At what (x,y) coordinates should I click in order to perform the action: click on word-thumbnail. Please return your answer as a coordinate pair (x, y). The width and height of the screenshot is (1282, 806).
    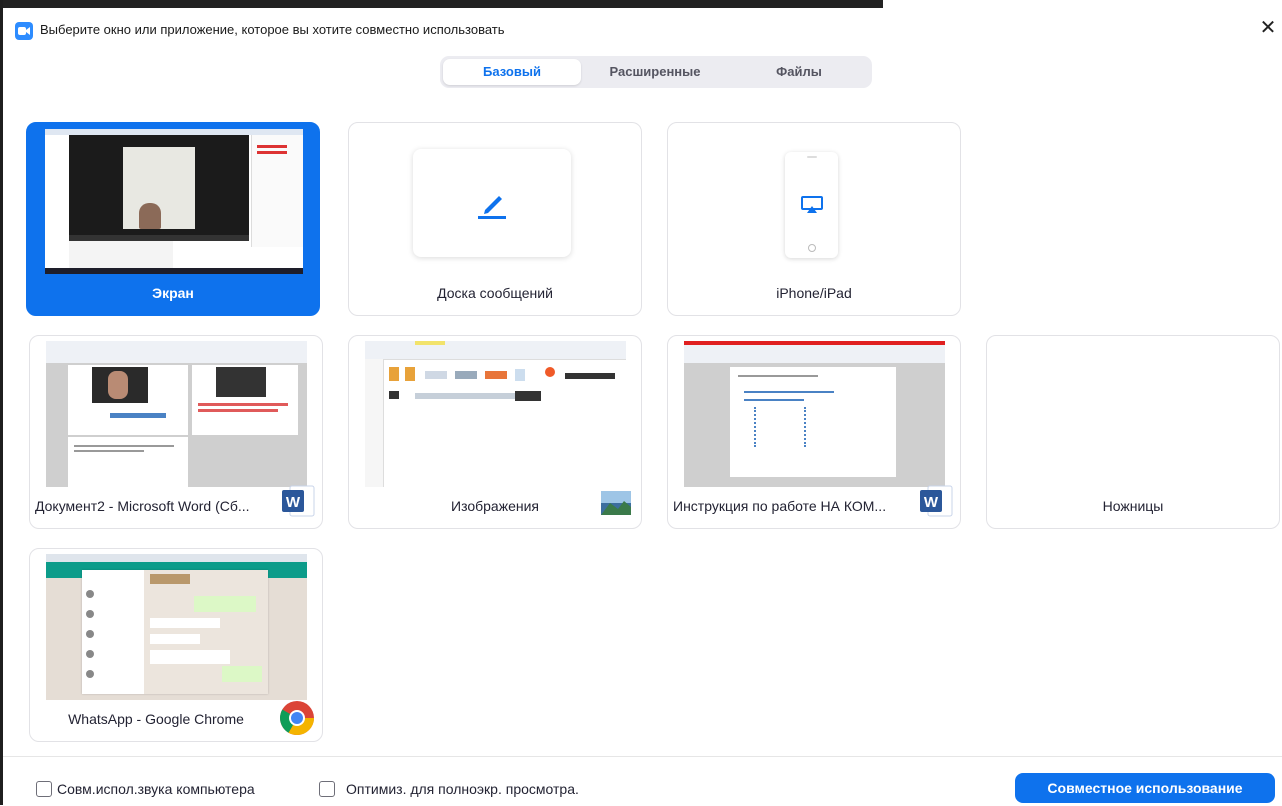
    Looking at the image, I should click on (176, 414).